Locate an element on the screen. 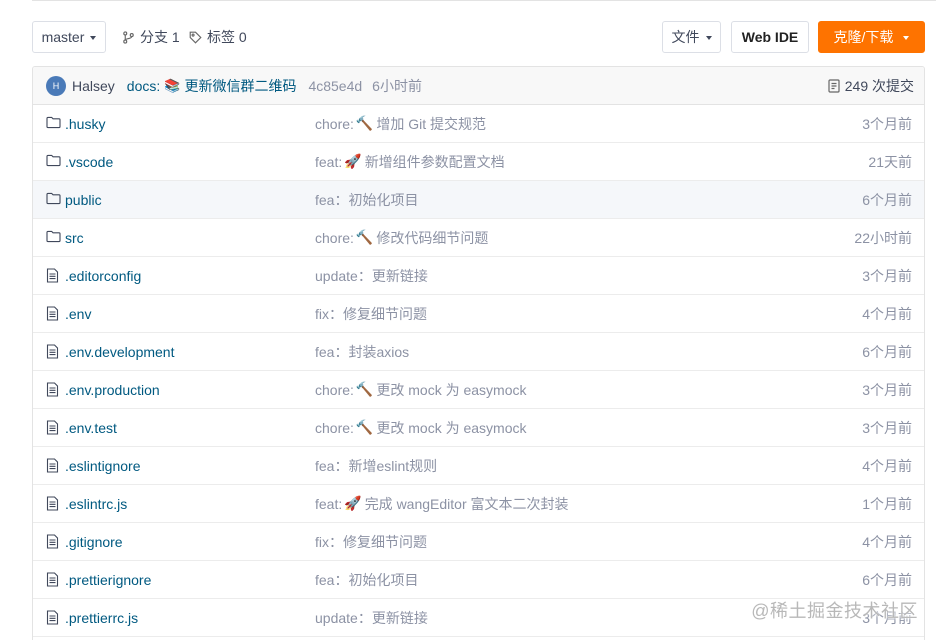 This screenshot has height=640, width=936. file-name-link: public is located at coordinates (83, 200).